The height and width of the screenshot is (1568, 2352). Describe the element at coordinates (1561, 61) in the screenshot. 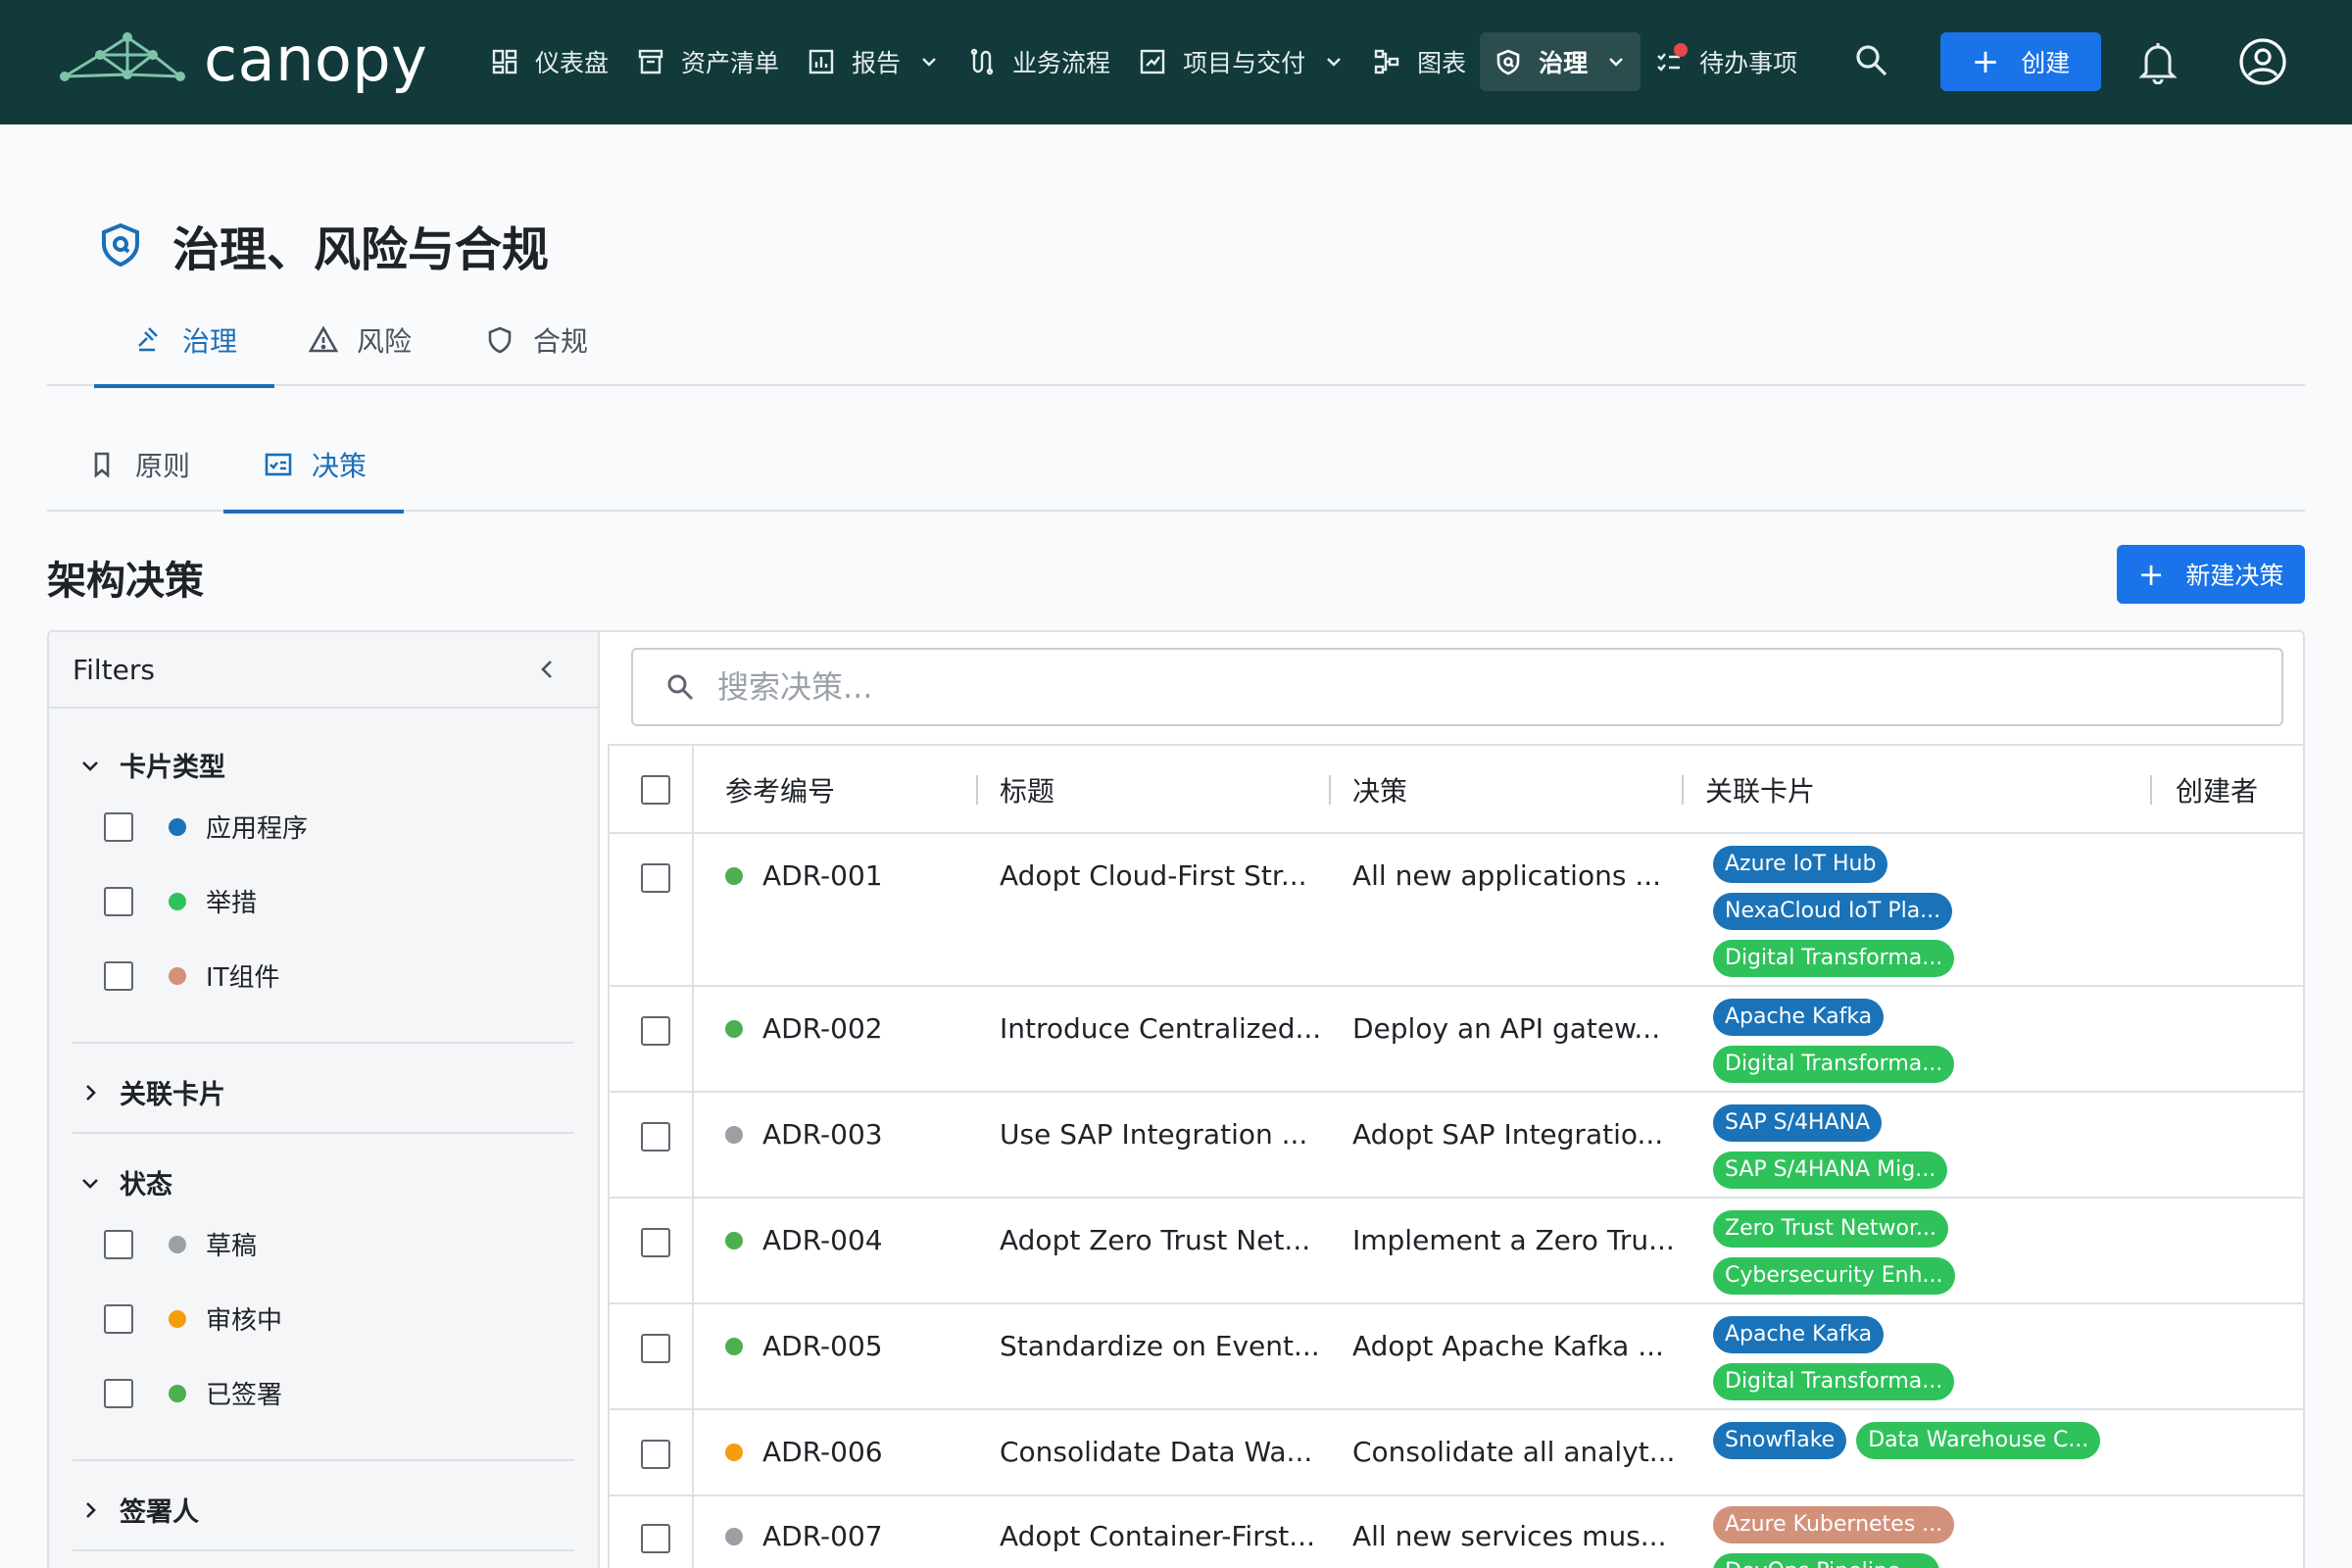

I see `nav-governance: 治理` at that location.